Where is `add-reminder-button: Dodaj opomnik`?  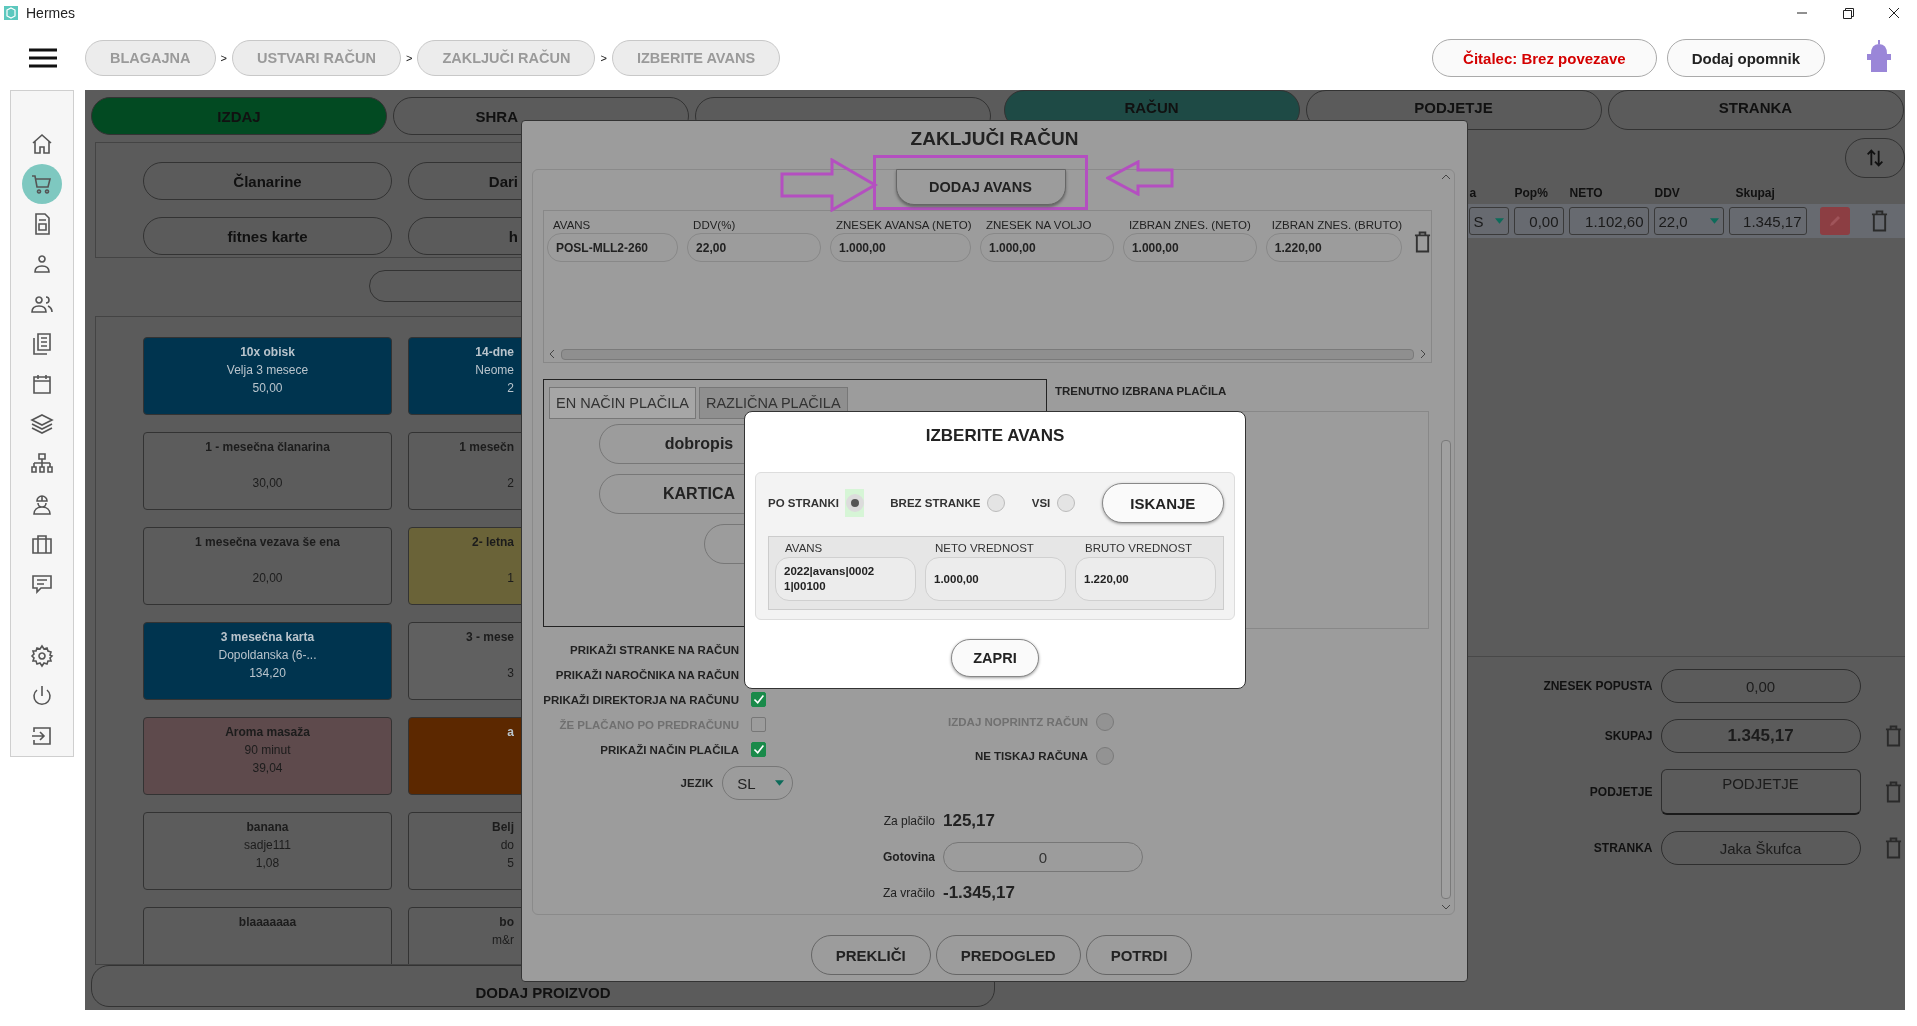
add-reminder-button: Dodaj opomnik is located at coordinates (1745, 58).